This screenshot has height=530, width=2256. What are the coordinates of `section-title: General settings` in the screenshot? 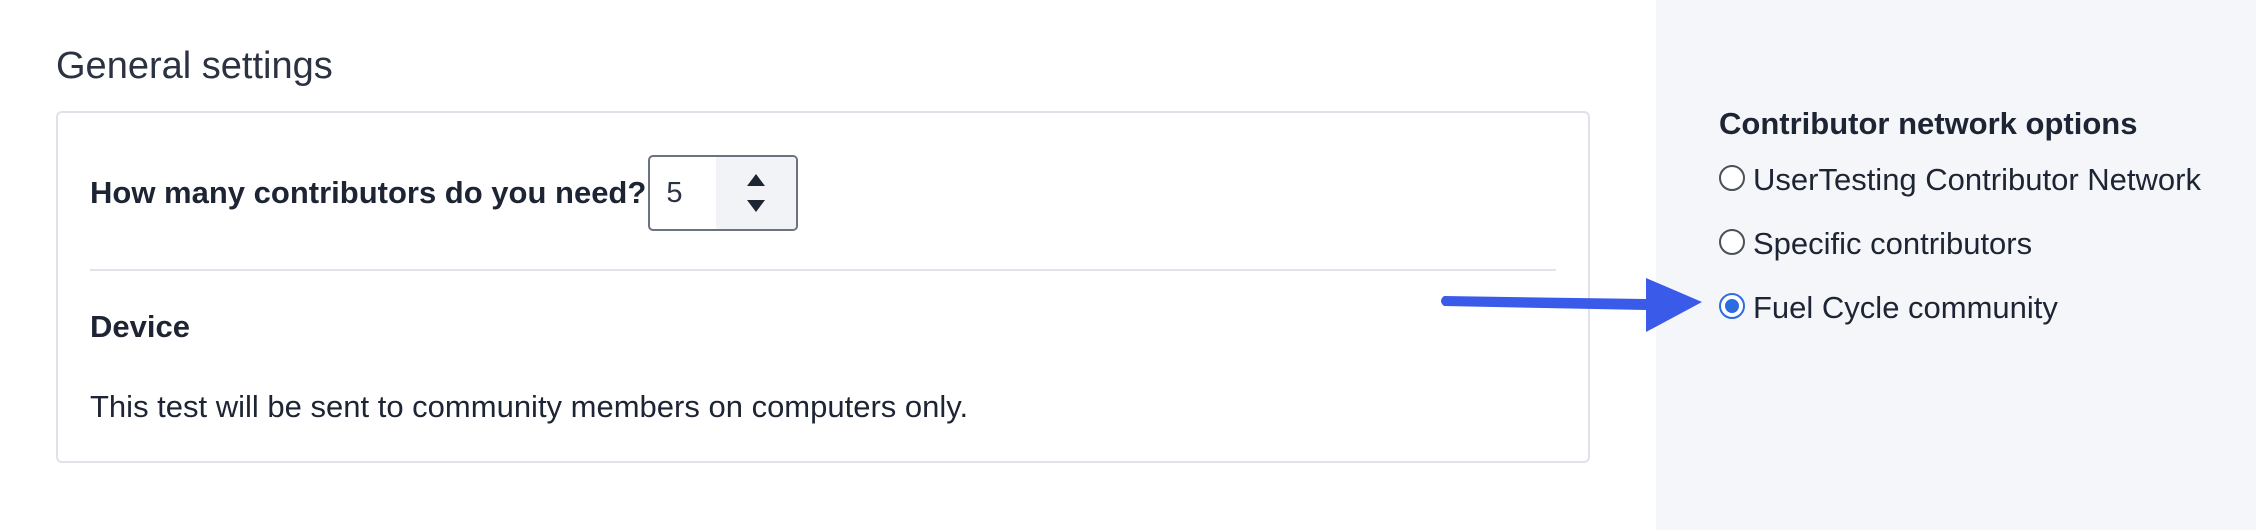 It's located at (194, 66).